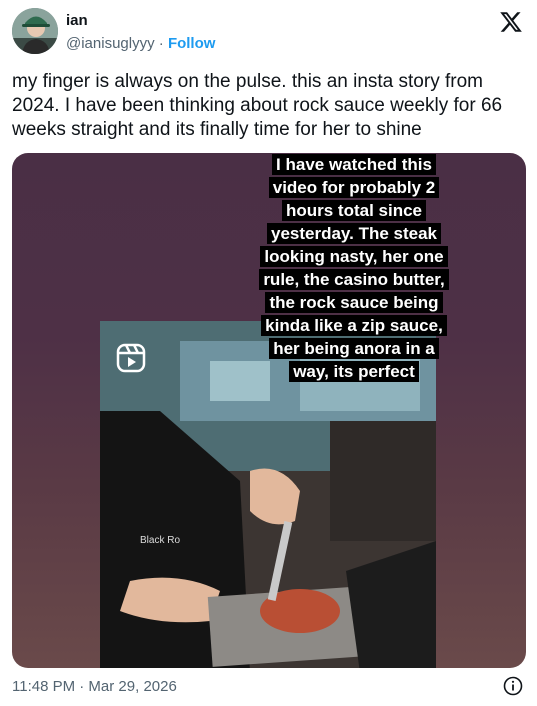 This screenshot has width=537, height=706. Describe the element at coordinates (354, 371) in the screenshot. I see `caption-line: way, its perfect` at that location.